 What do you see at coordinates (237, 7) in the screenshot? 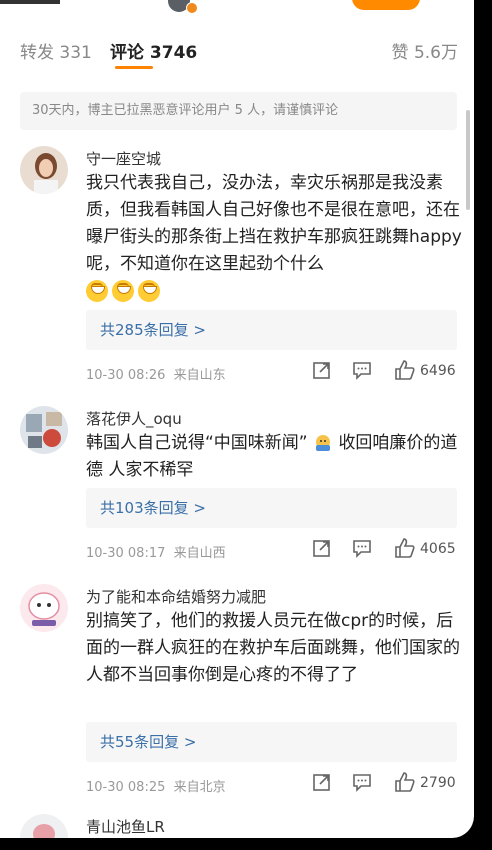
I see `top-bar-partial` at bounding box center [237, 7].